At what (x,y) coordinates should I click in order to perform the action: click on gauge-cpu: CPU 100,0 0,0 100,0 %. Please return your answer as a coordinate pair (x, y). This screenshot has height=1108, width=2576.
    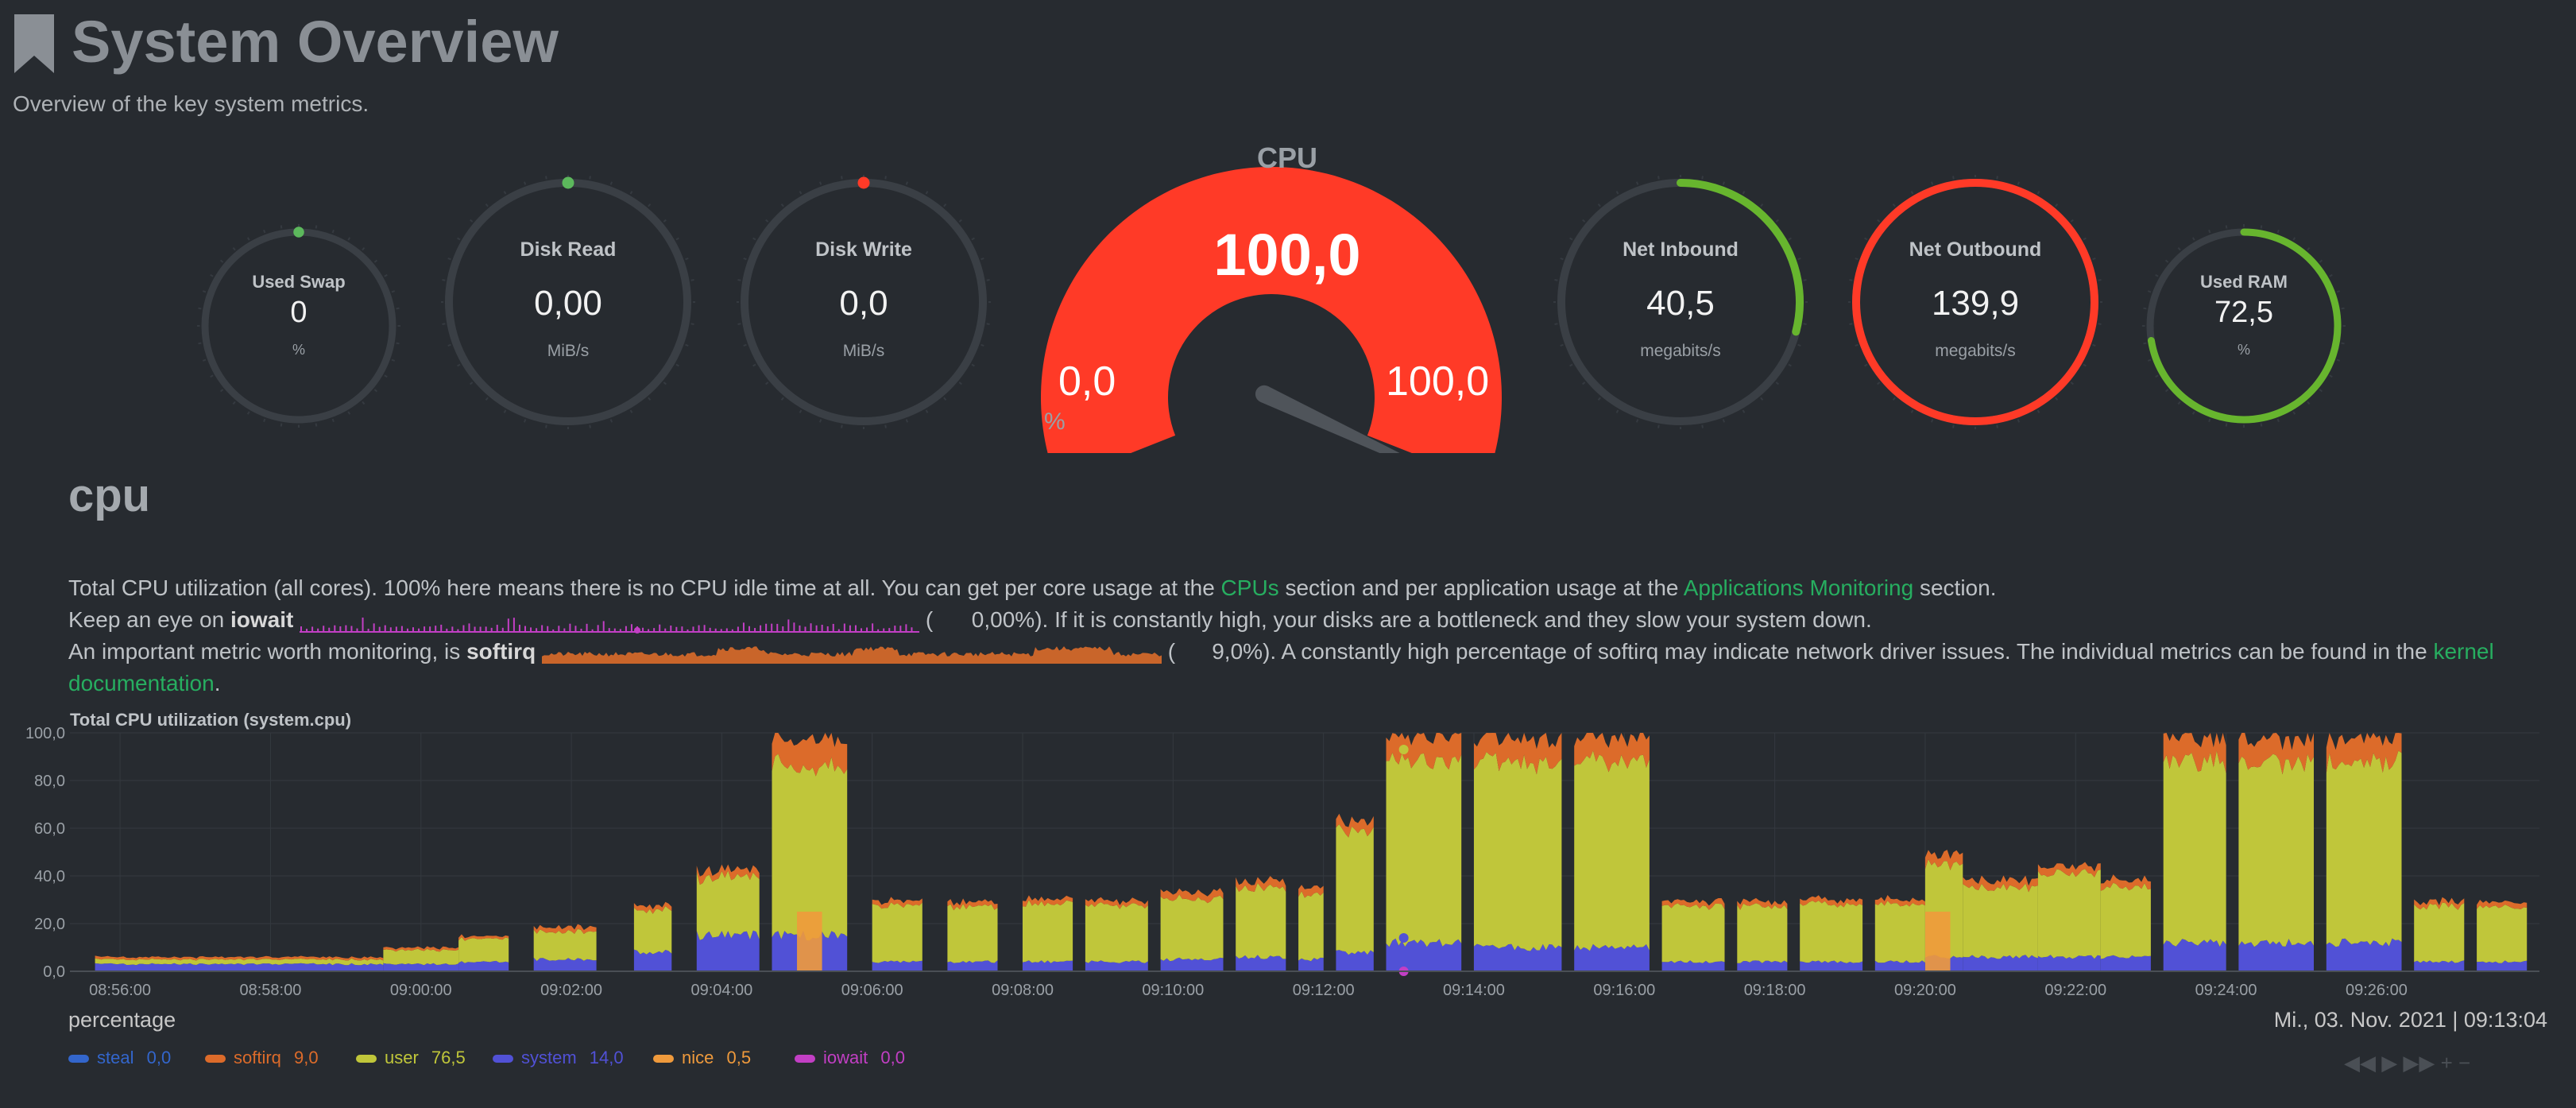
    Looking at the image, I should click on (1287, 294).